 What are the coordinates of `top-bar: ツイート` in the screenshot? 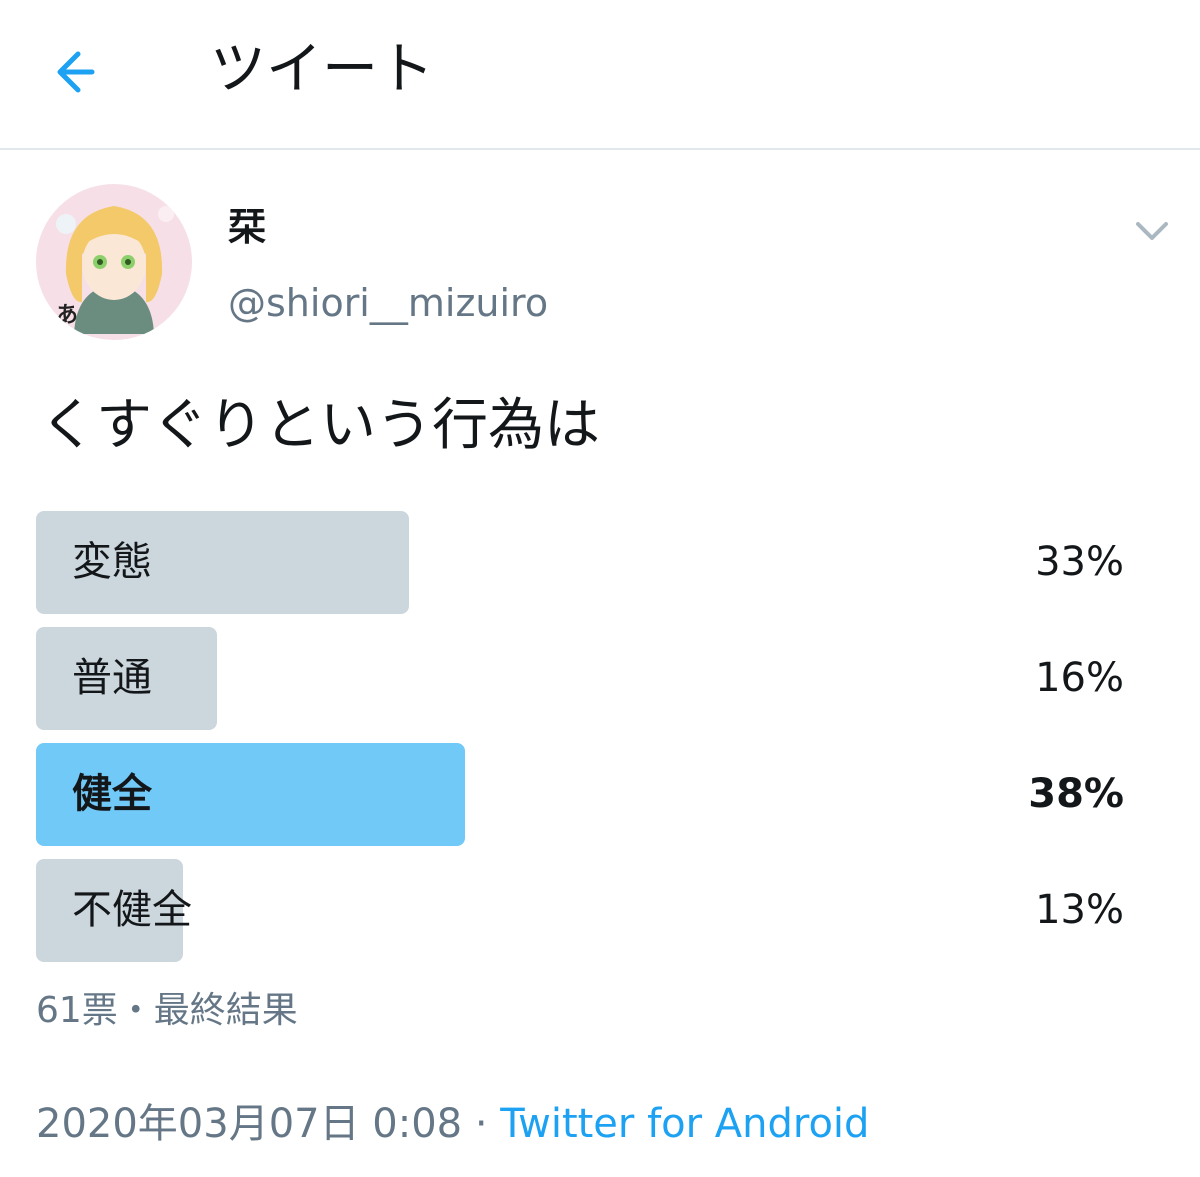 It's located at (600, 75).